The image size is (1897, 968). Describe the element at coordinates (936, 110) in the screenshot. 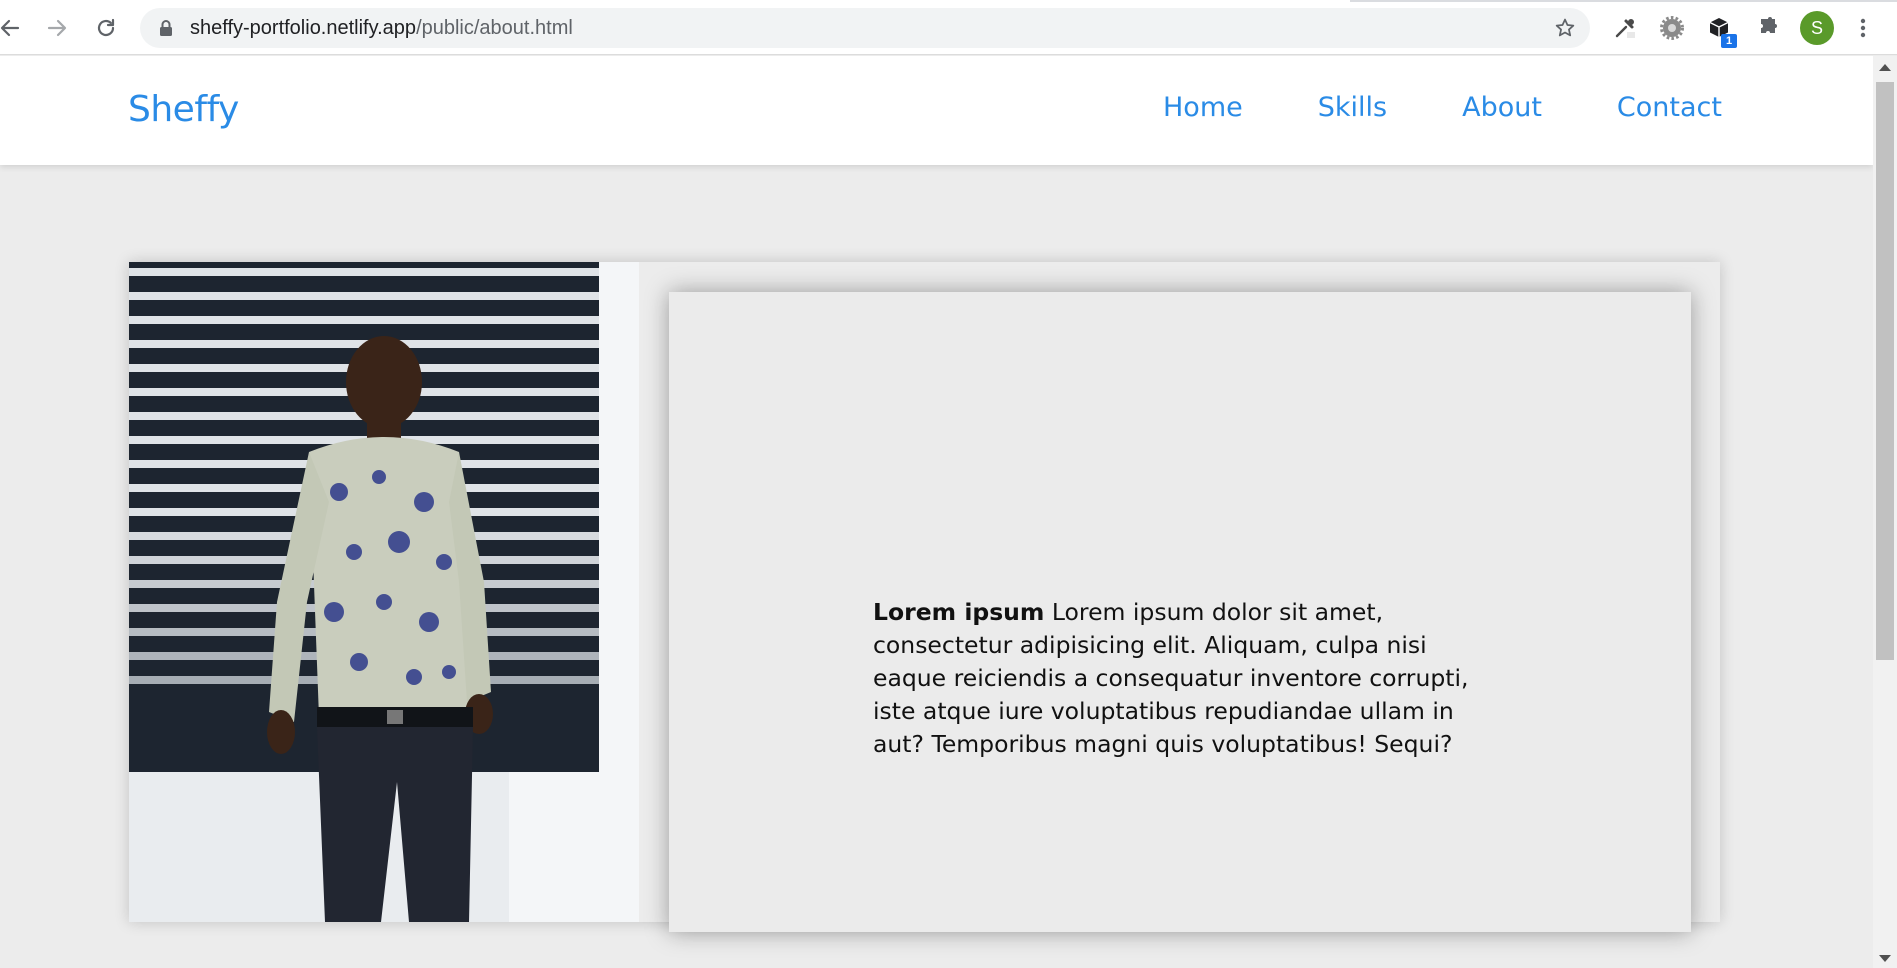

I see `site-header: Sheffy Home Skills About Contact` at that location.